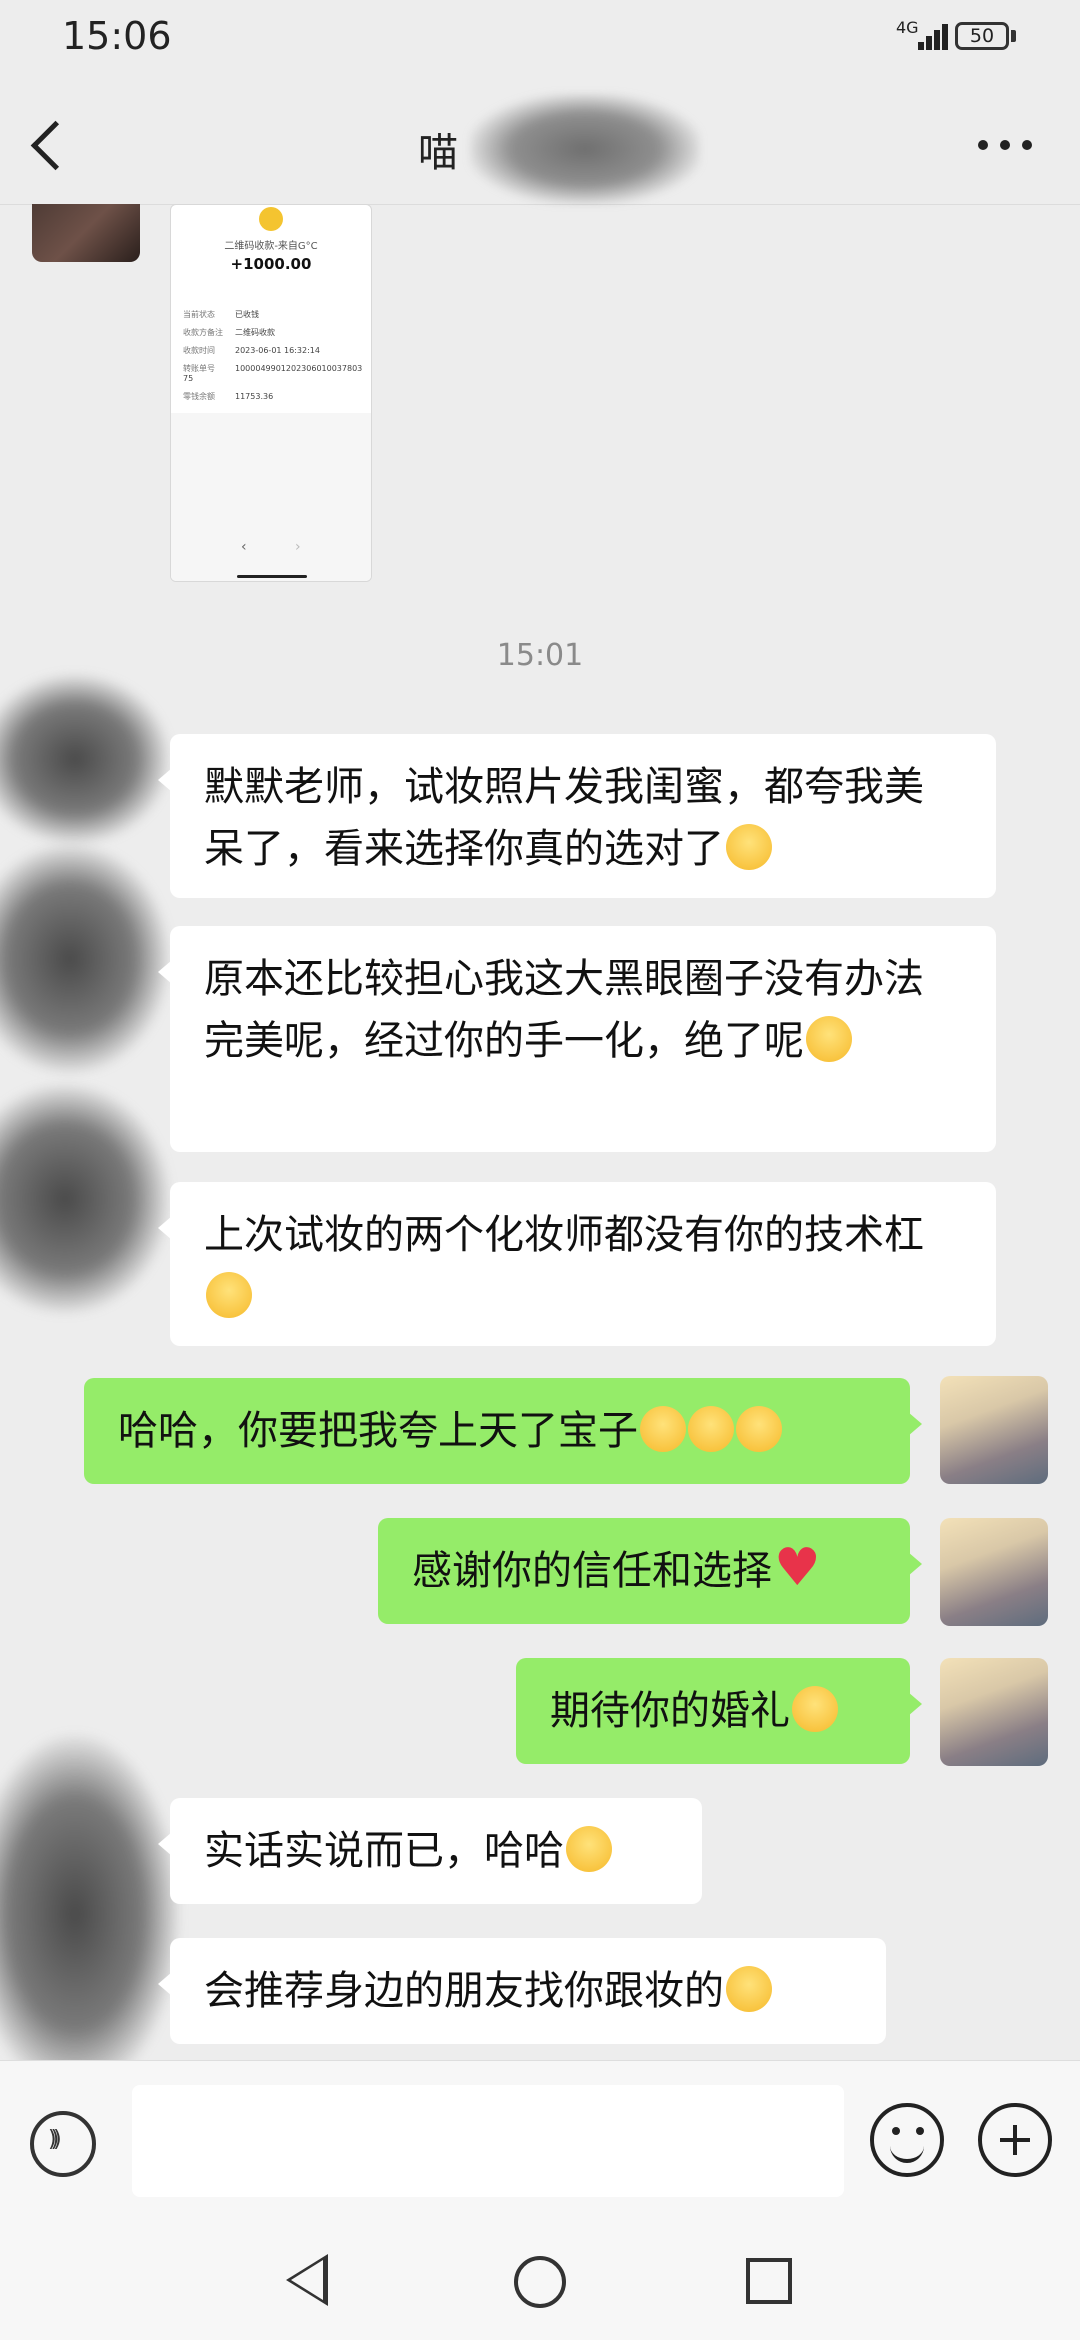 The height and width of the screenshot is (2340, 1080). Describe the element at coordinates (384, 1851) in the screenshot. I see `message-text: 实话实说而已，哈哈` at that location.